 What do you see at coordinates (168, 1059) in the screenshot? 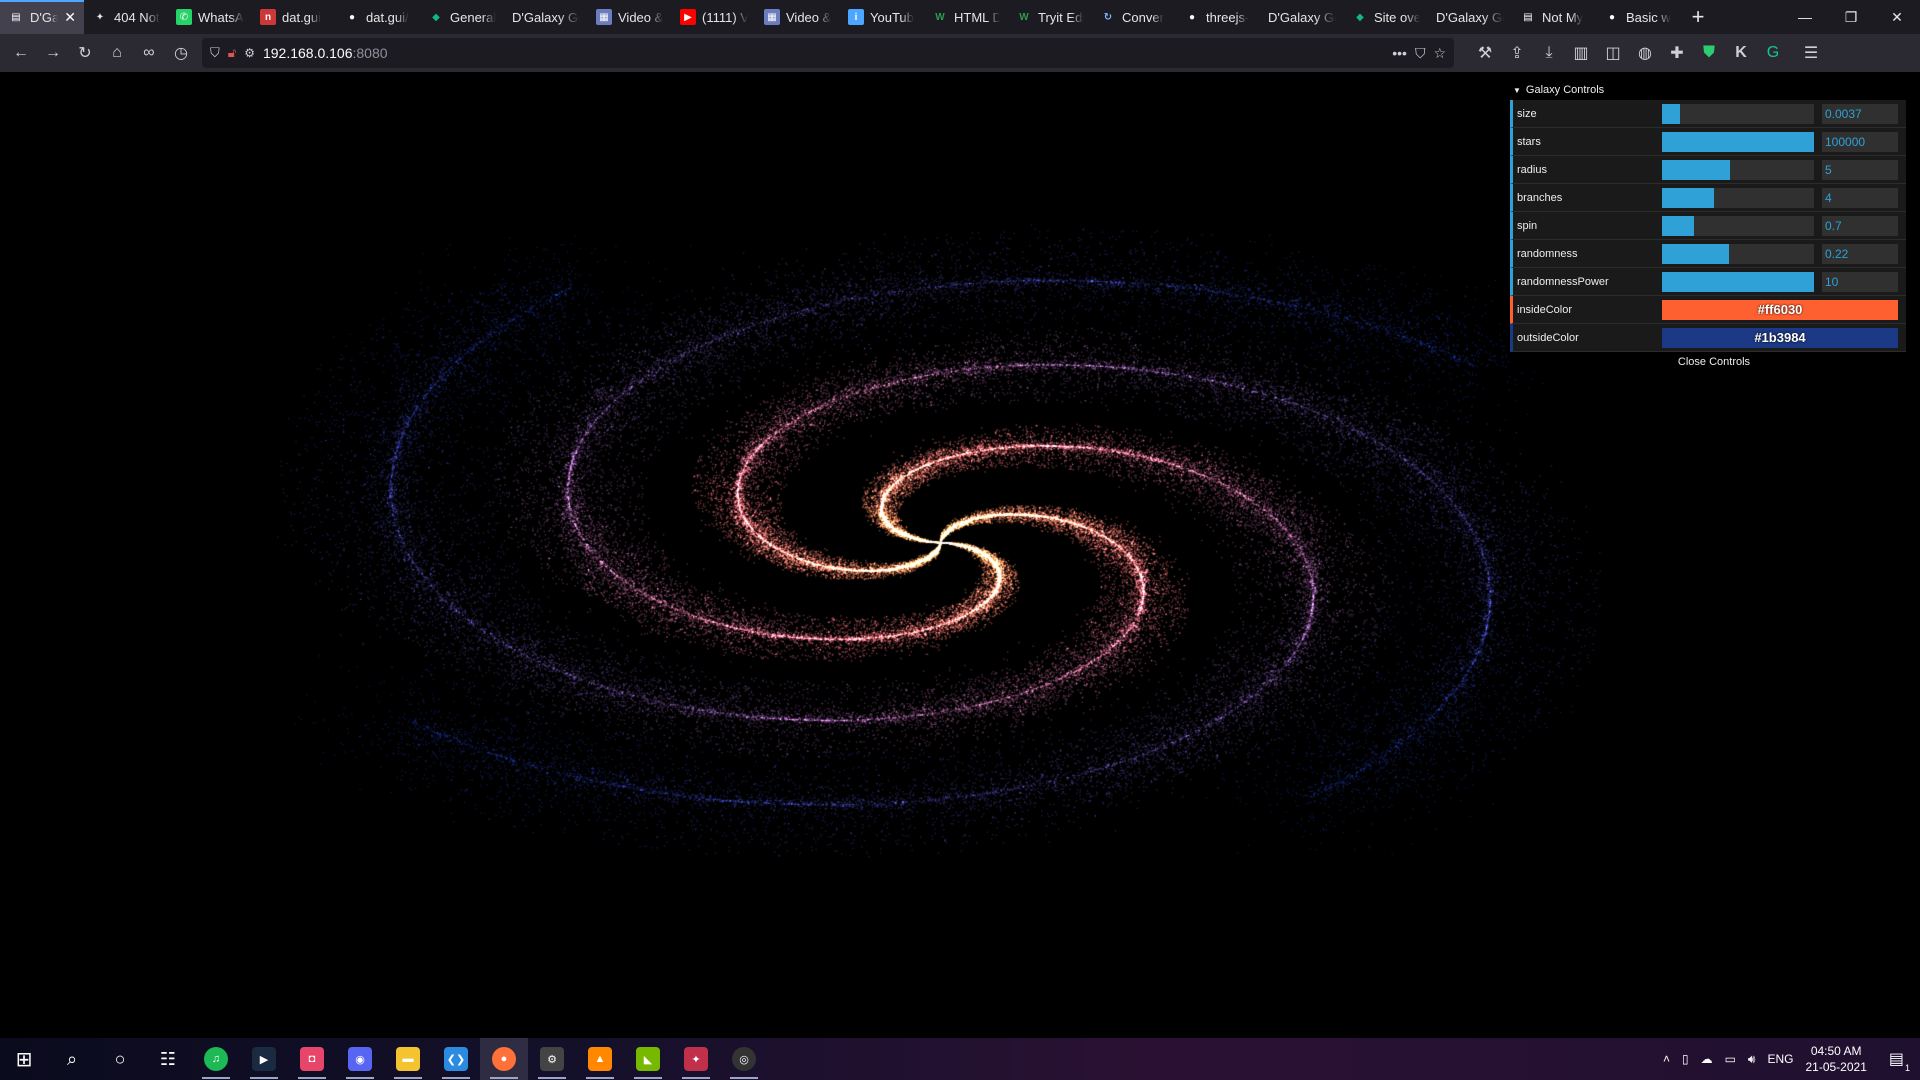
I see `task-view-icon: ☷` at bounding box center [168, 1059].